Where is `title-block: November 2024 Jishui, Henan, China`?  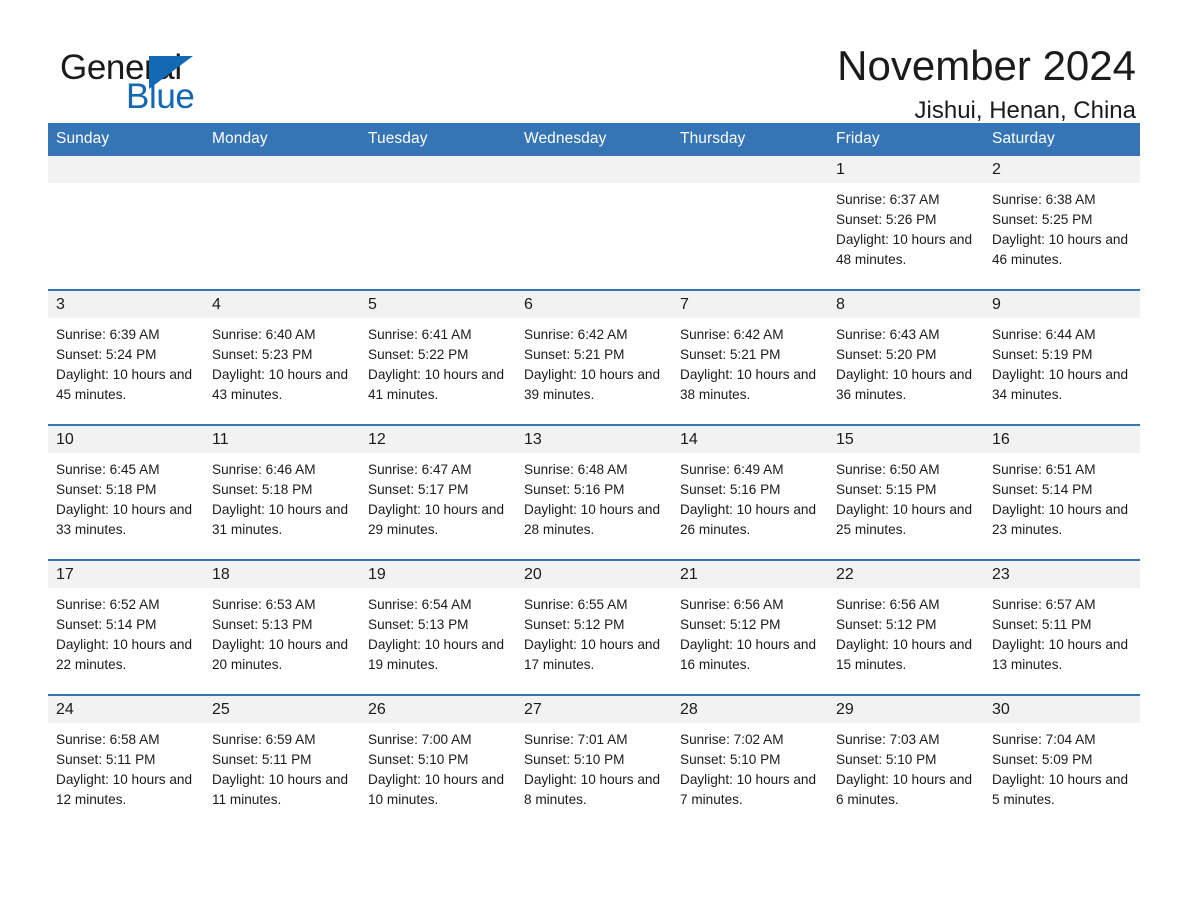 title-block: November 2024 Jishui, Henan, China is located at coordinates (988, 83).